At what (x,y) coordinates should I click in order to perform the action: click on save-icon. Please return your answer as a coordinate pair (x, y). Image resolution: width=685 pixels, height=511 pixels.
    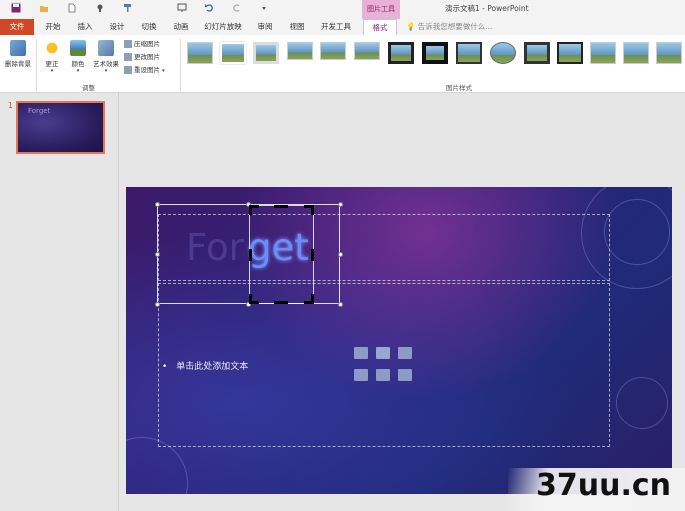
    Looking at the image, I should click on (16, 9).